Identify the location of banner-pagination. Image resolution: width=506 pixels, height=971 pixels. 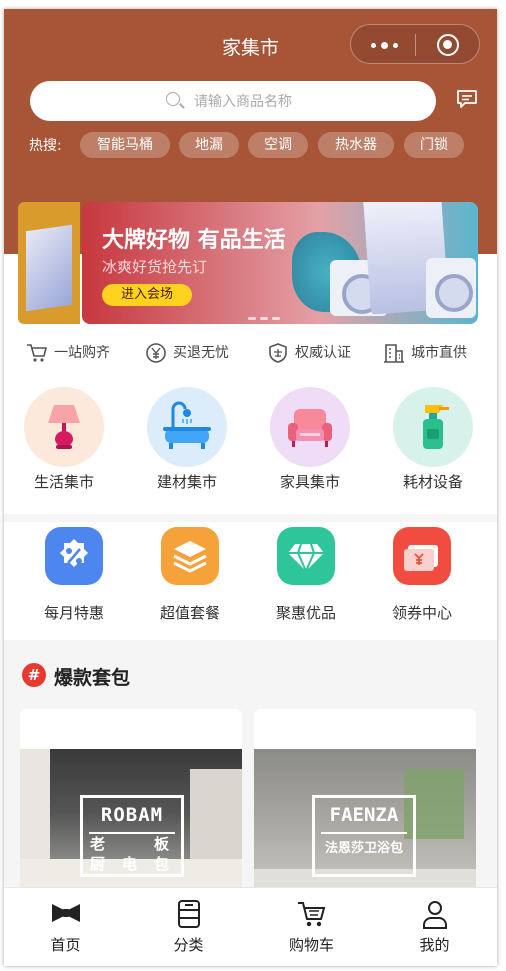
(268, 318).